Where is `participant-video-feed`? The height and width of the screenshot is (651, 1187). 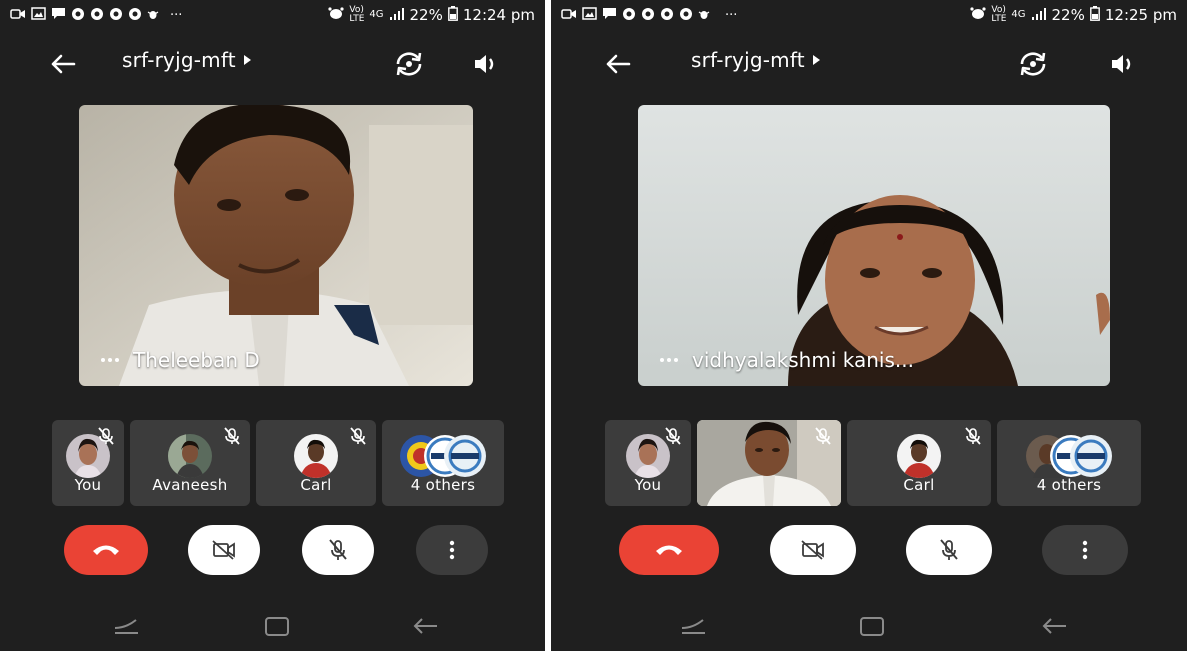 participant-video-feed is located at coordinates (276, 245).